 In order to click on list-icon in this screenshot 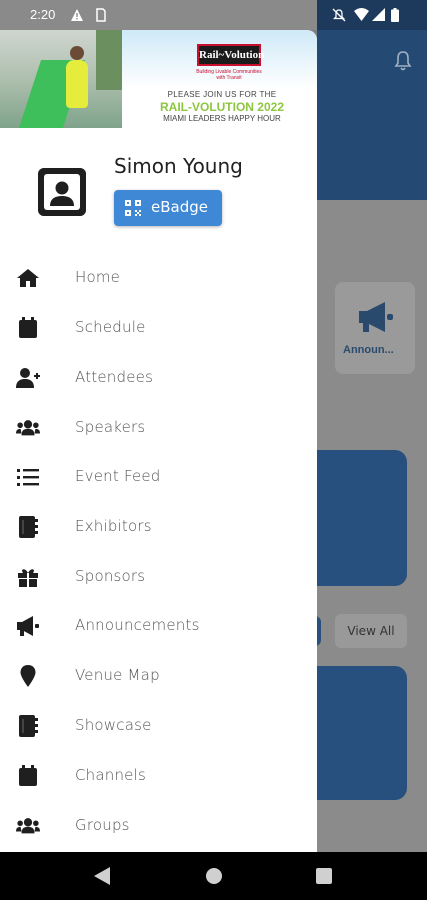, I will do `click(28, 477)`.